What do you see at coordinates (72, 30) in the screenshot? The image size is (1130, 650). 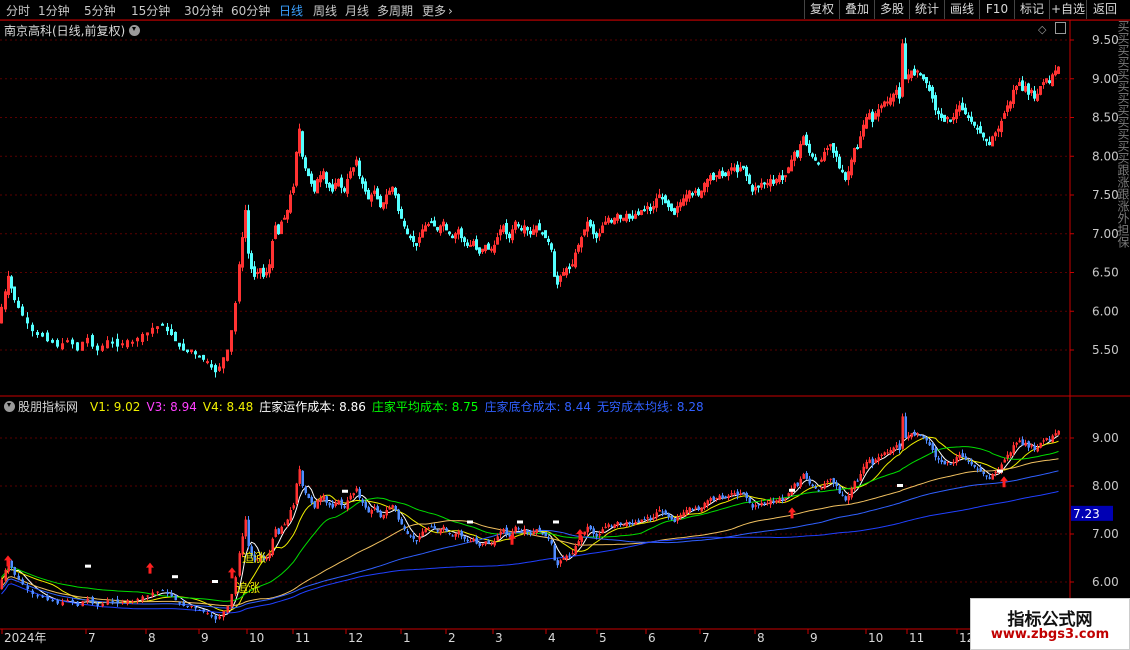 I see `stock-title: 南京高科(日线,前复权)` at bounding box center [72, 30].